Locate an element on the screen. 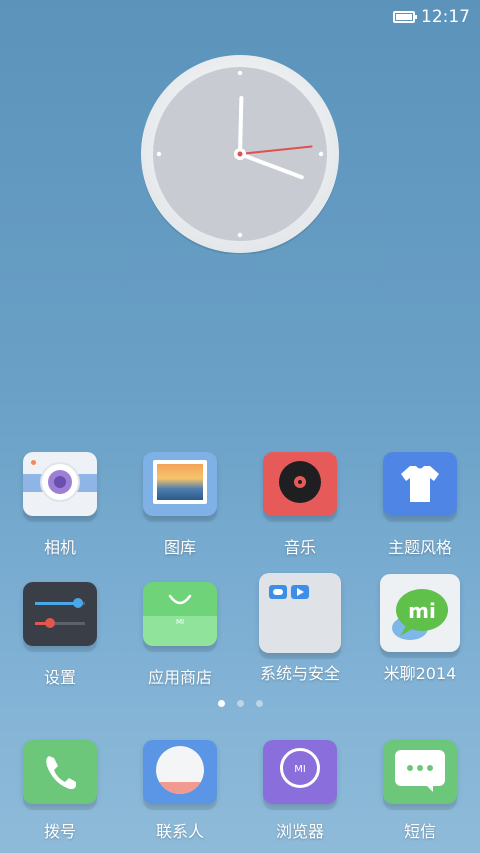 The image size is (480, 853). app-label: 相机 is located at coordinates (59, 547).